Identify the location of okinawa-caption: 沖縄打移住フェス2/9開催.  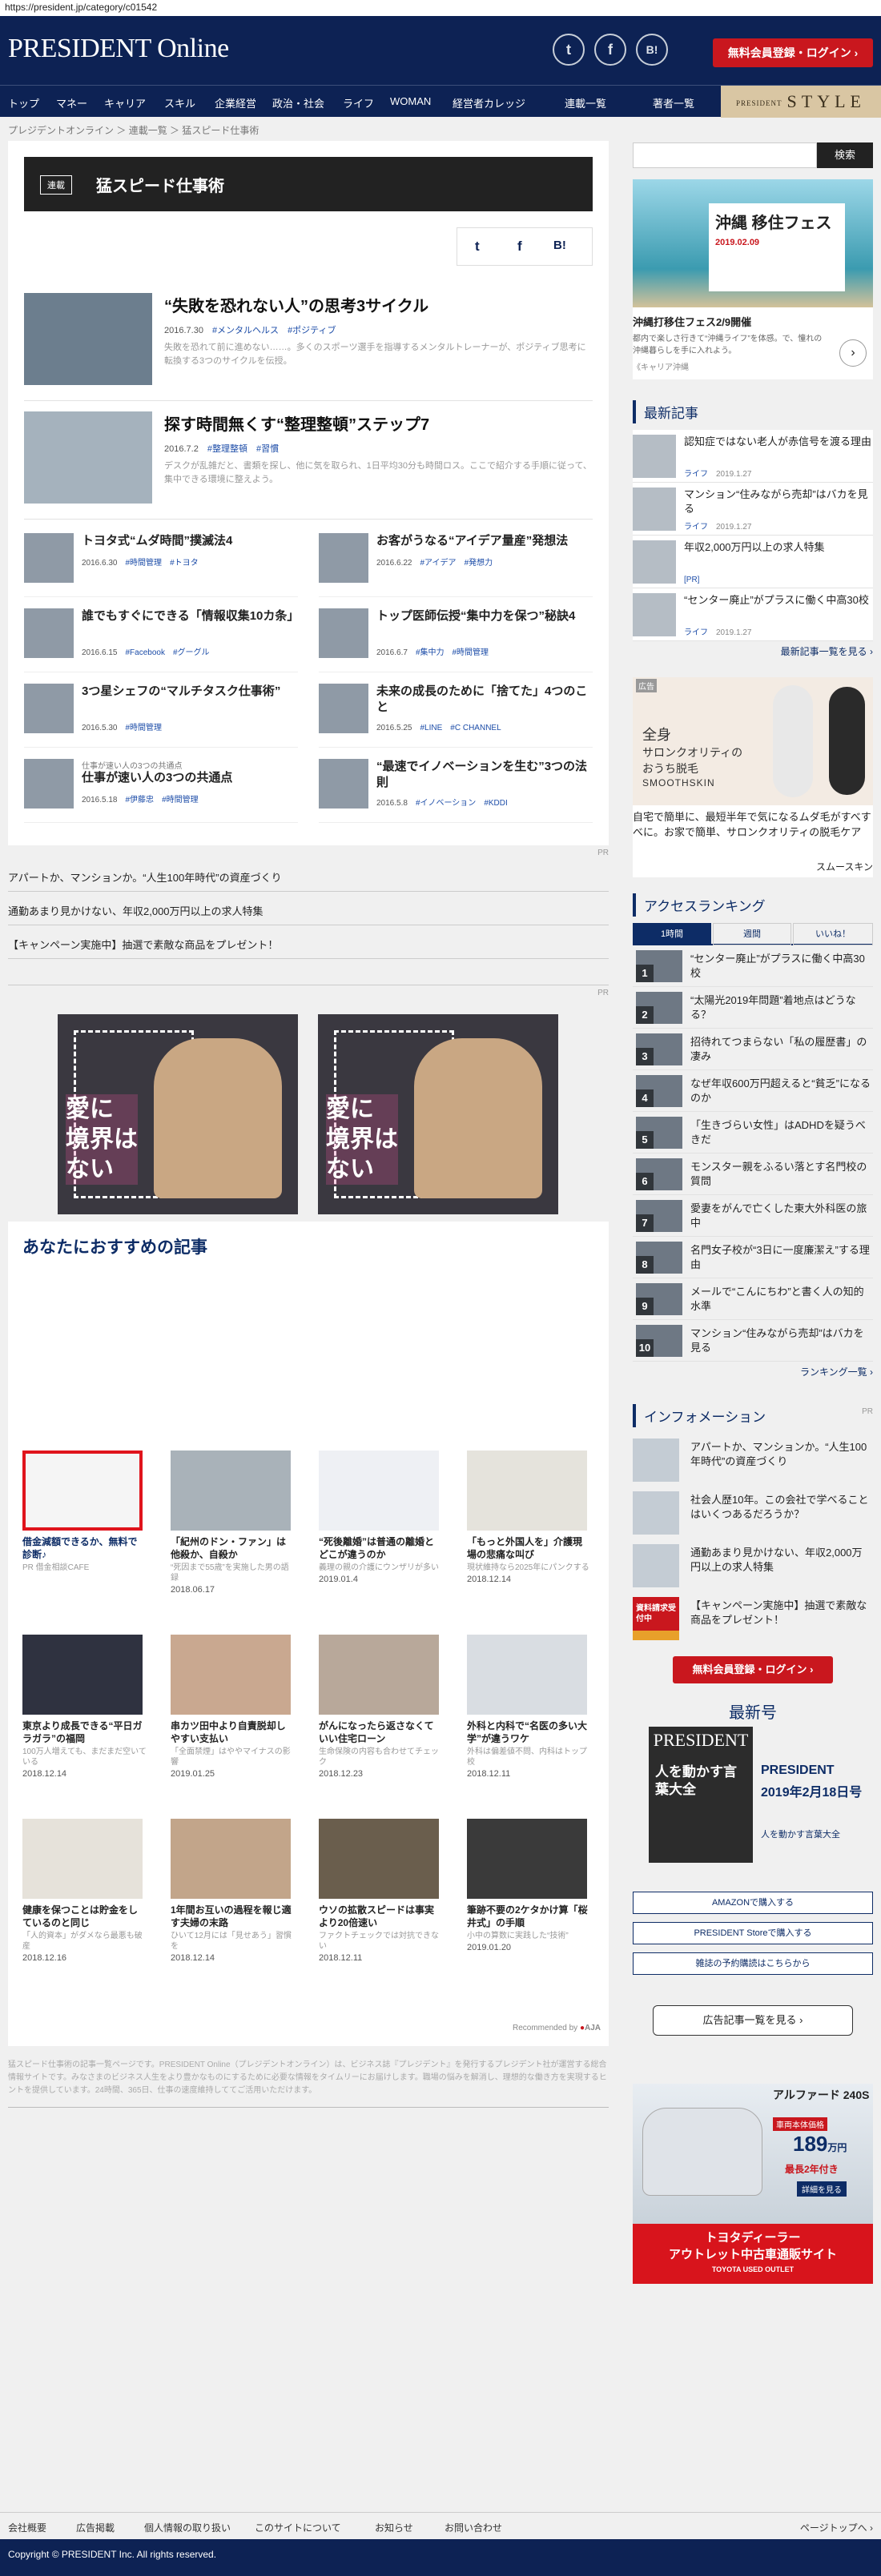
(692, 321).